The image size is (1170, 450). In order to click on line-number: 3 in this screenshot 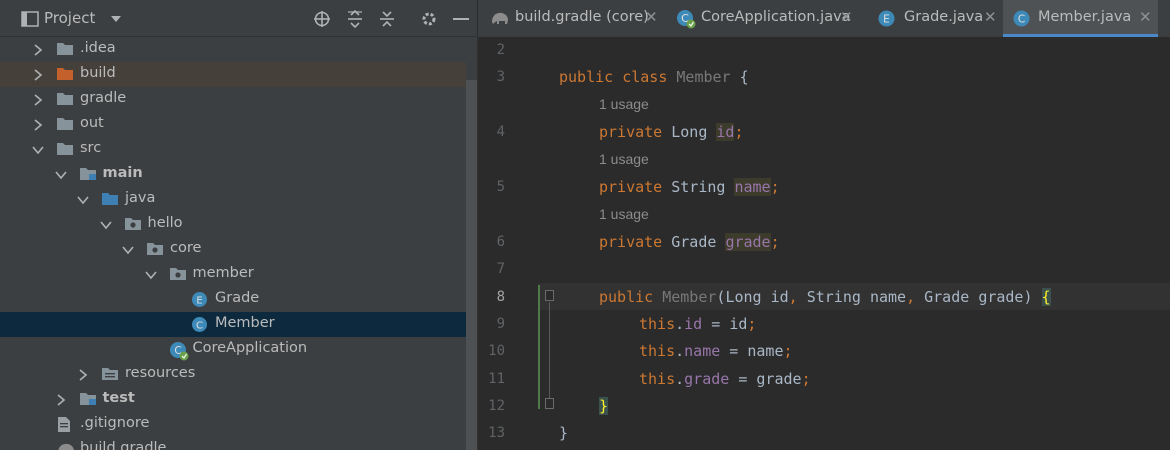, I will do `click(500, 77)`.